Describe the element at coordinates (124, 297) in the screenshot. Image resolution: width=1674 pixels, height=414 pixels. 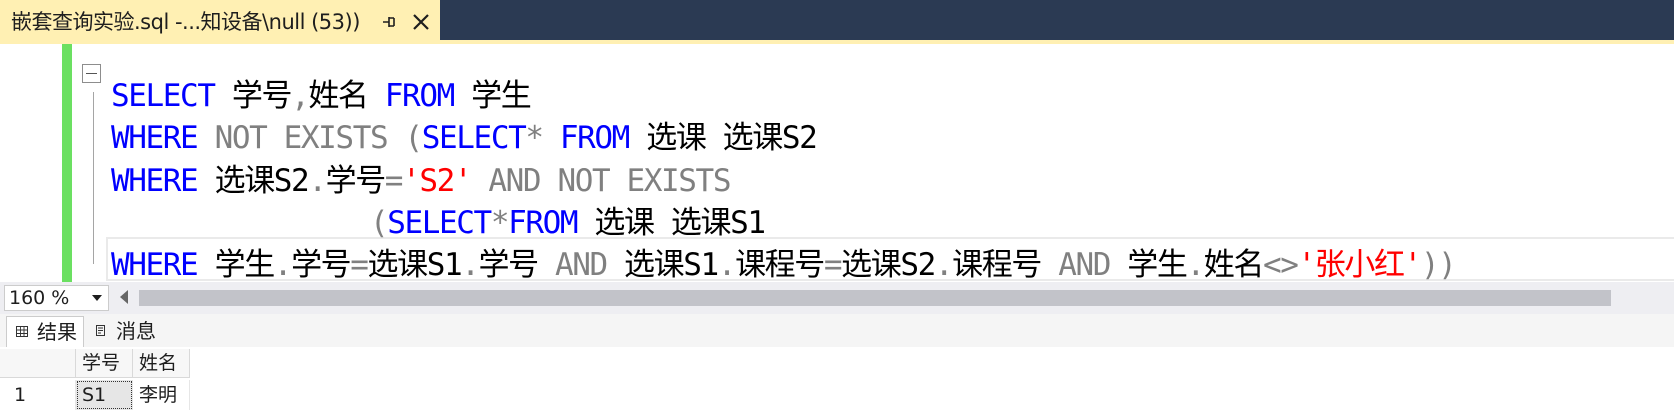
I see `scroll-left-icon` at that location.